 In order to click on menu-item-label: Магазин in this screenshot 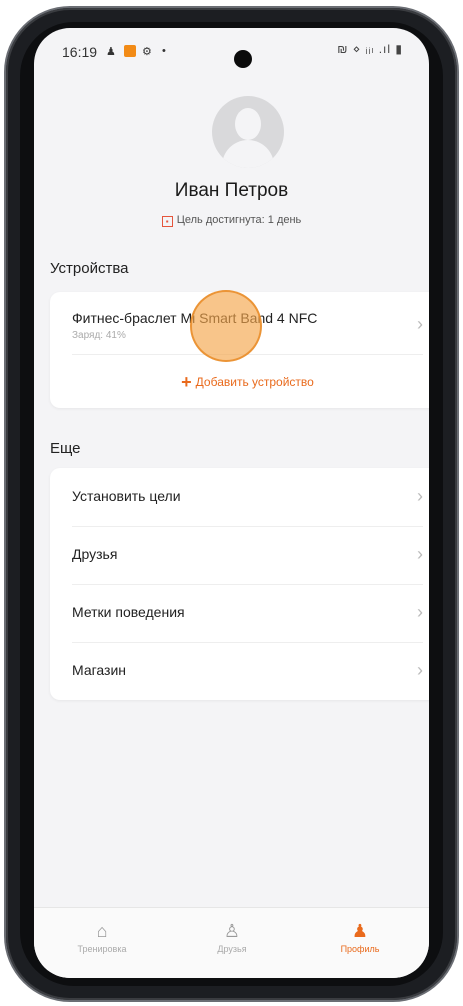, I will do `click(99, 670)`.